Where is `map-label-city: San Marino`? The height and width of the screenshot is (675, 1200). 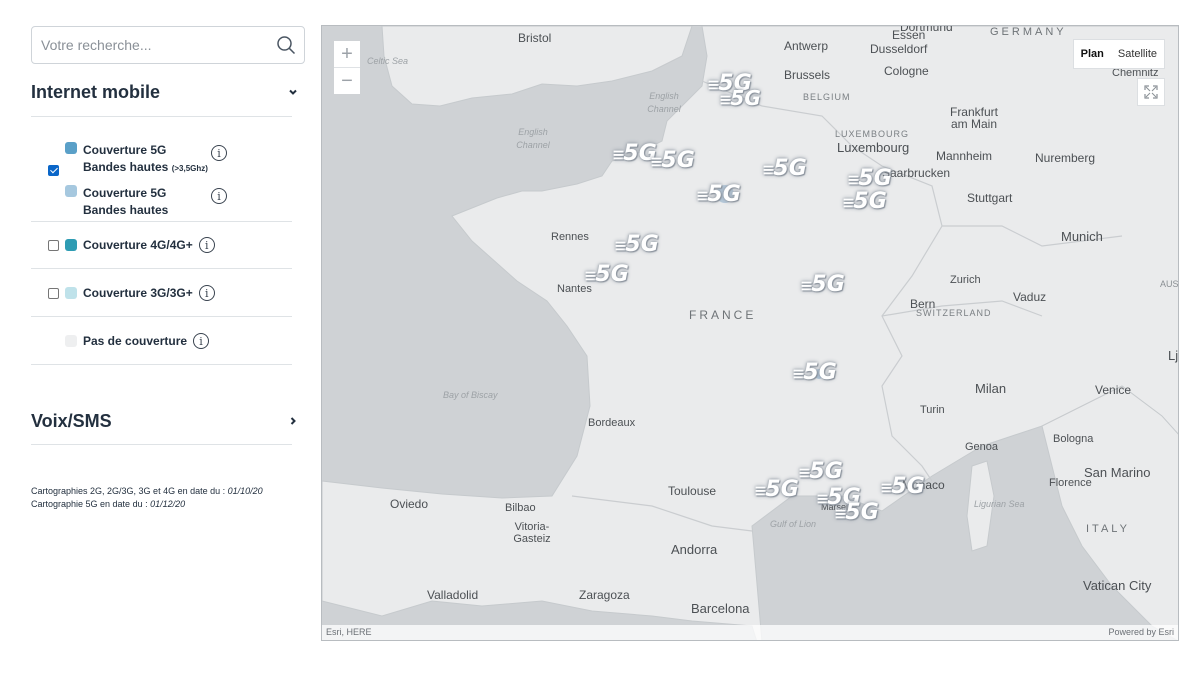 map-label-city: San Marino is located at coordinates (1117, 472).